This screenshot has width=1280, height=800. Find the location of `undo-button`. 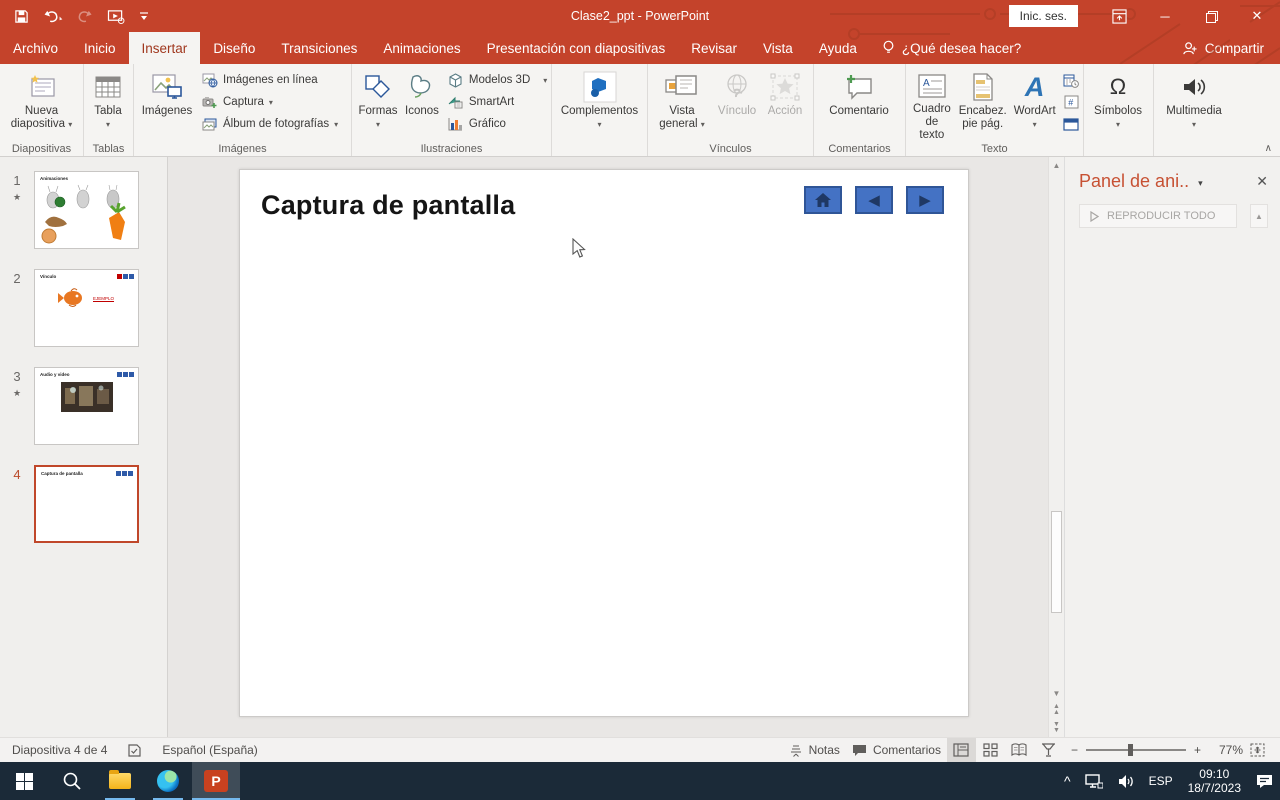

undo-button is located at coordinates (53, 16).